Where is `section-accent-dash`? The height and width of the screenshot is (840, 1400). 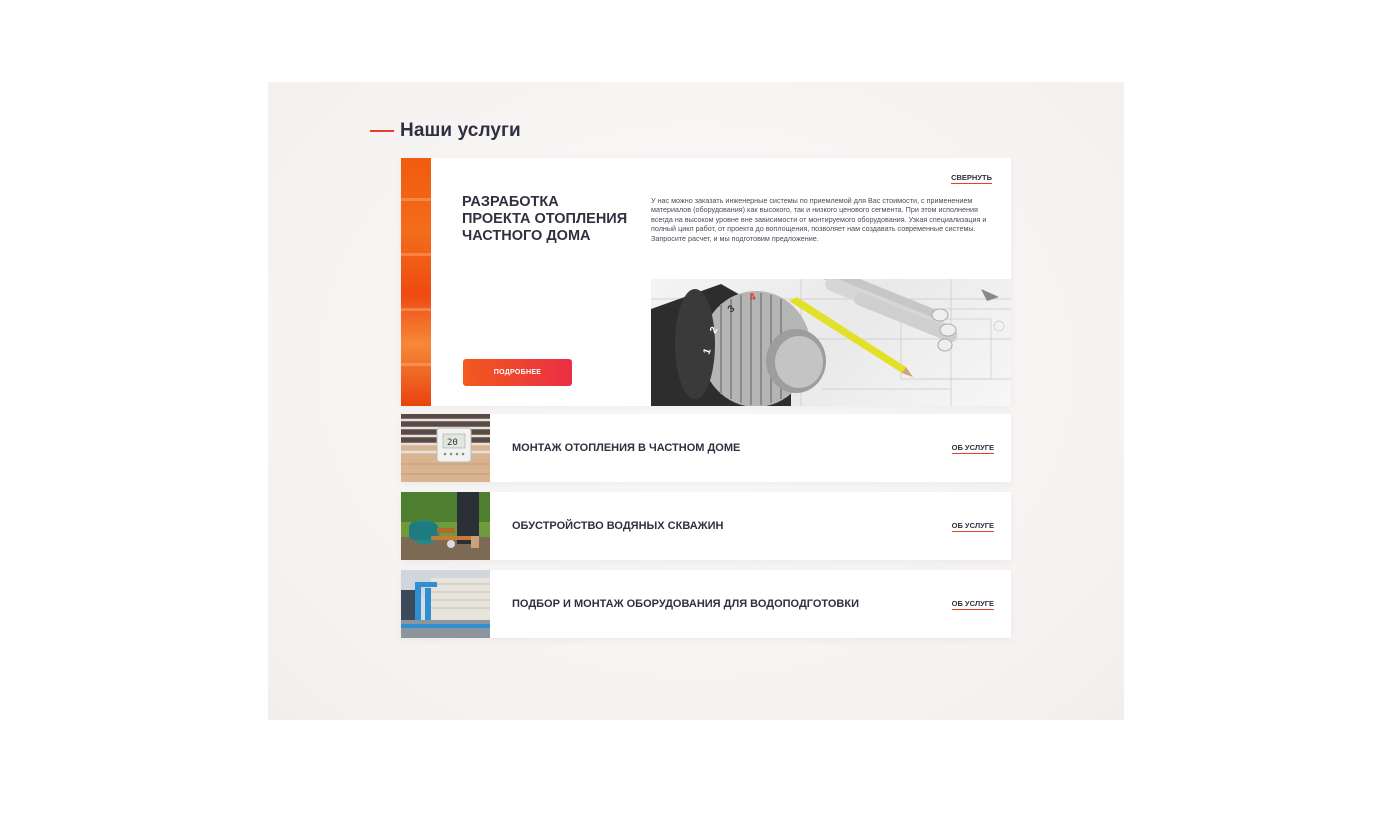 section-accent-dash is located at coordinates (382, 131).